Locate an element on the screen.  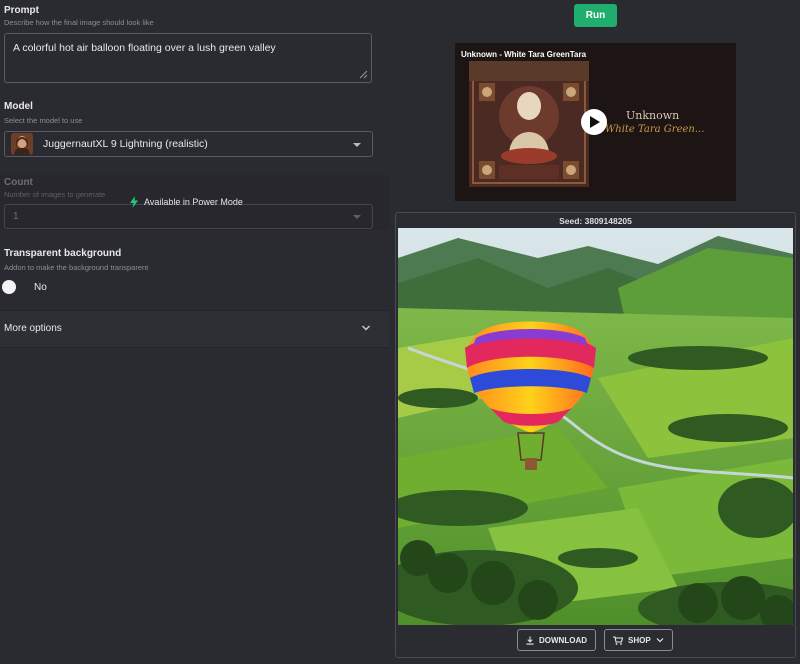
transparent-bg-subtitle: Addon to make the background transparent is located at coordinates (76, 267).